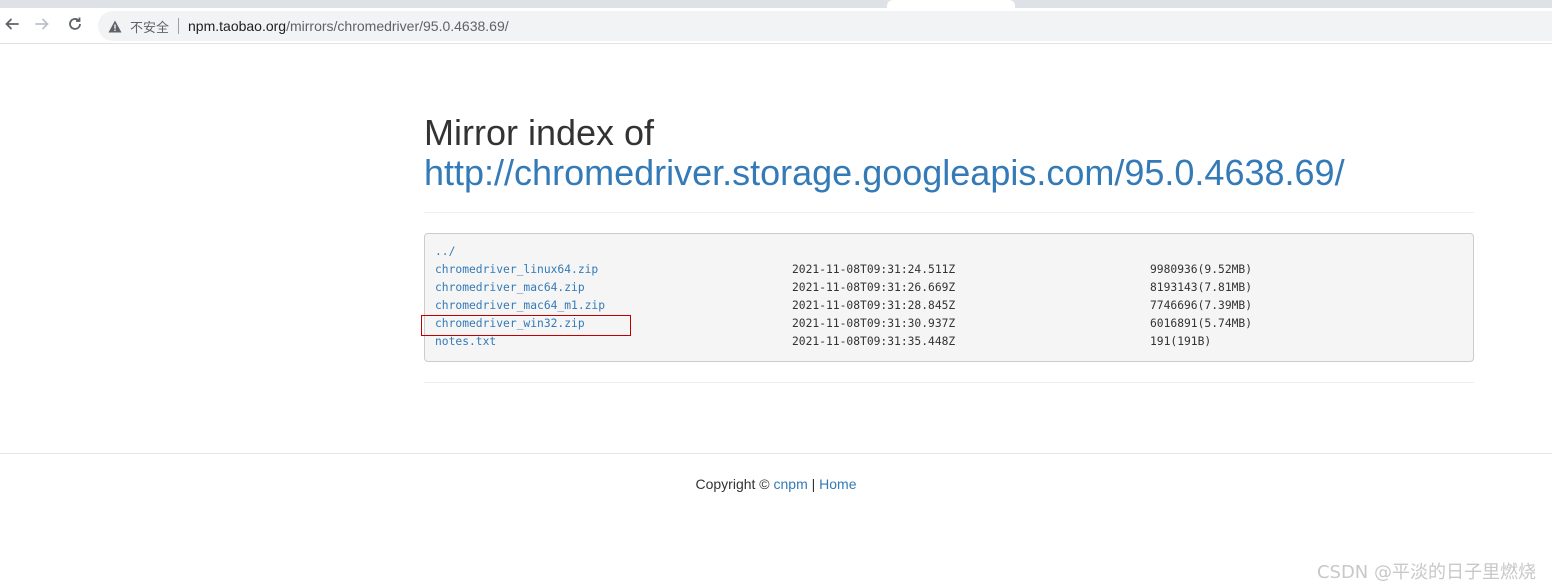  What do you see at coordinates (510, 288) in the screenshot?
I see `file-link: chromedriver_mac64.zip` at bounding box center [510, 288].